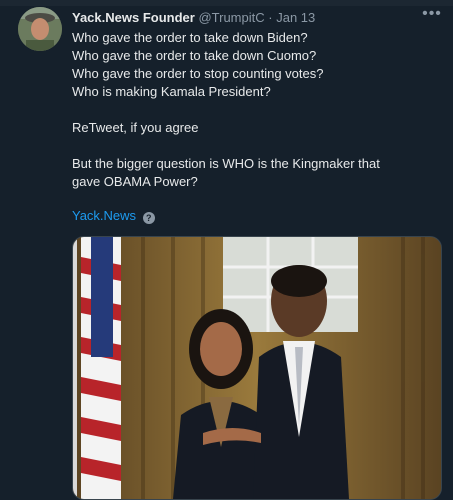 The height and width of the screenshot is (500, 453). What do you see at coordinates (226, 3) in the screenshot?
I see `previous-tweet-strip` at bounding box center [226, 3].